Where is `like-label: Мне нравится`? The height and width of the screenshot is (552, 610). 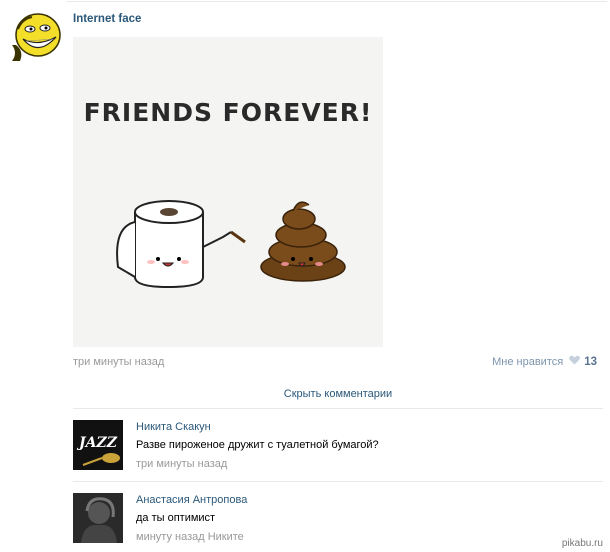 like-label: Мне нравится is located at coordinates (528, 361).